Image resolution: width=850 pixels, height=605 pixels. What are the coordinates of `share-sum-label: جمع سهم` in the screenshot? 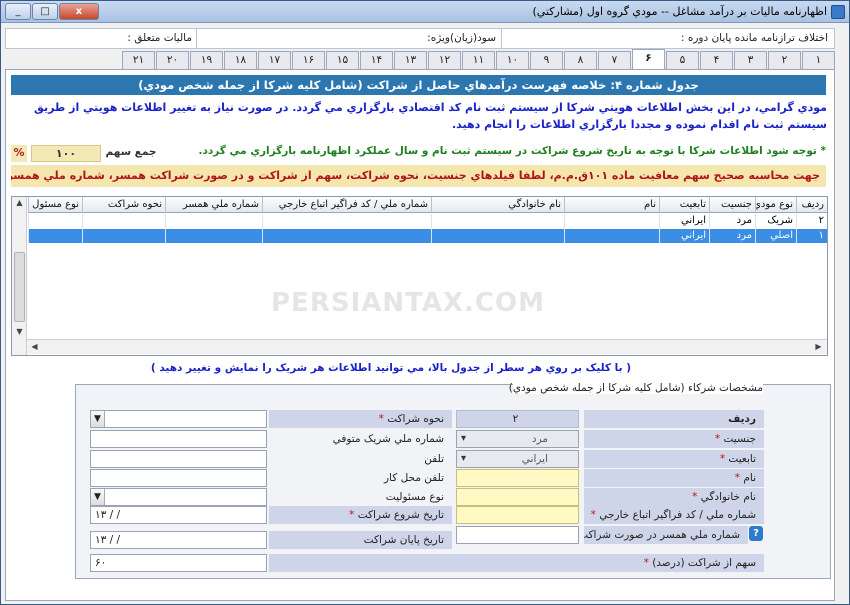 It's located at (131, 152).